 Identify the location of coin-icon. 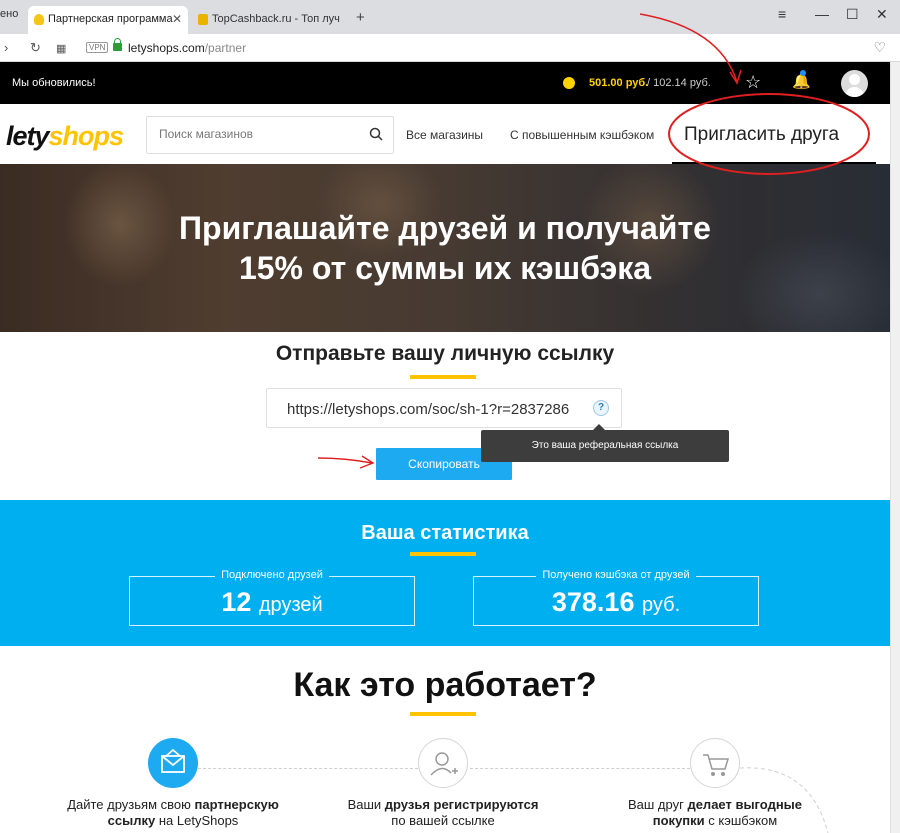
(569, 83).